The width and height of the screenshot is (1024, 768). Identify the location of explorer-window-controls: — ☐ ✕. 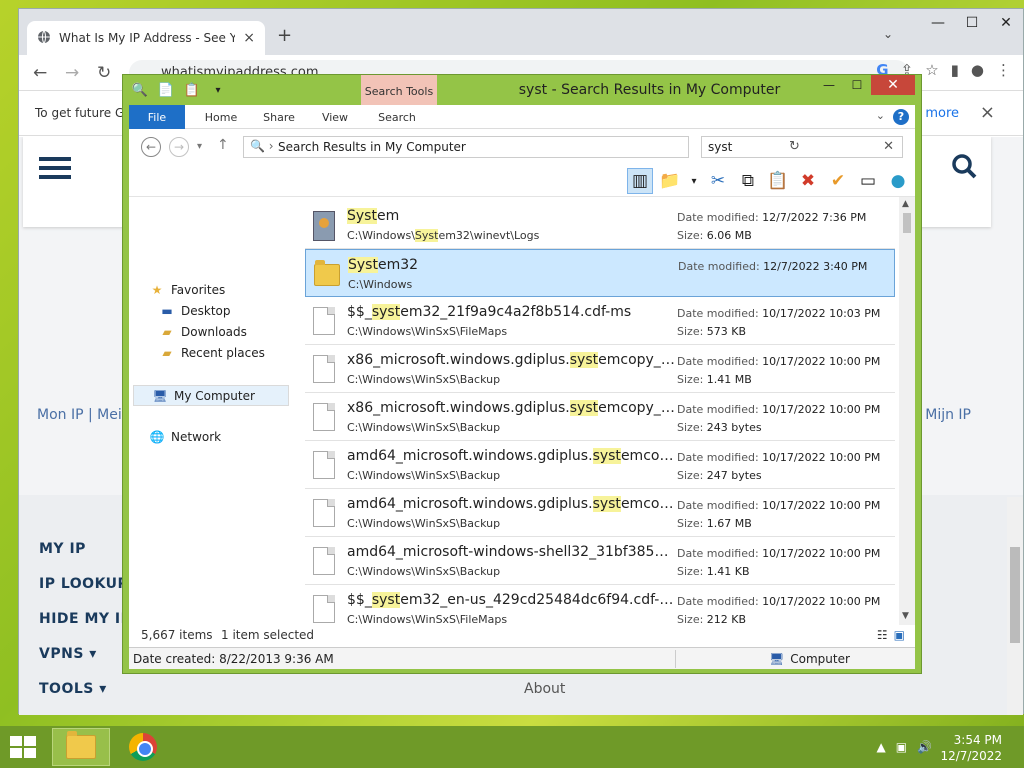
(865, 85).